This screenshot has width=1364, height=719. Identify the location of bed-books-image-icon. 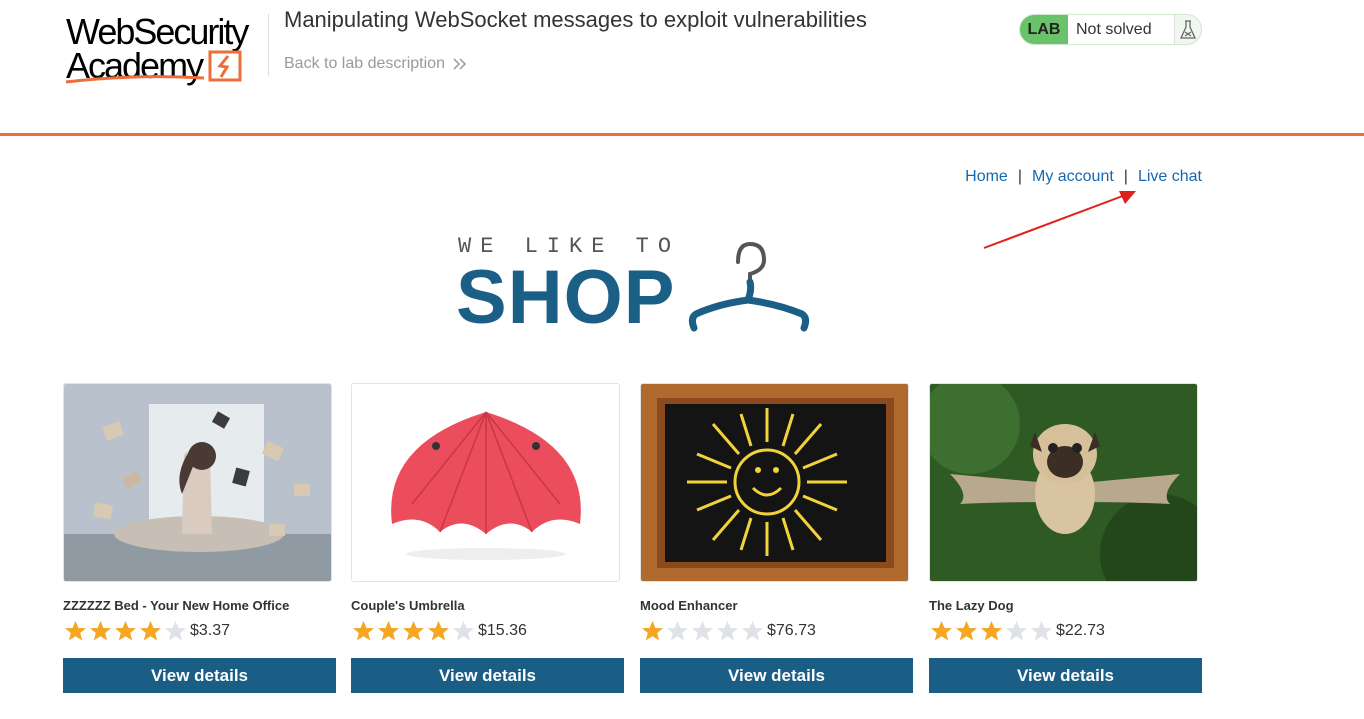
(197, 482).